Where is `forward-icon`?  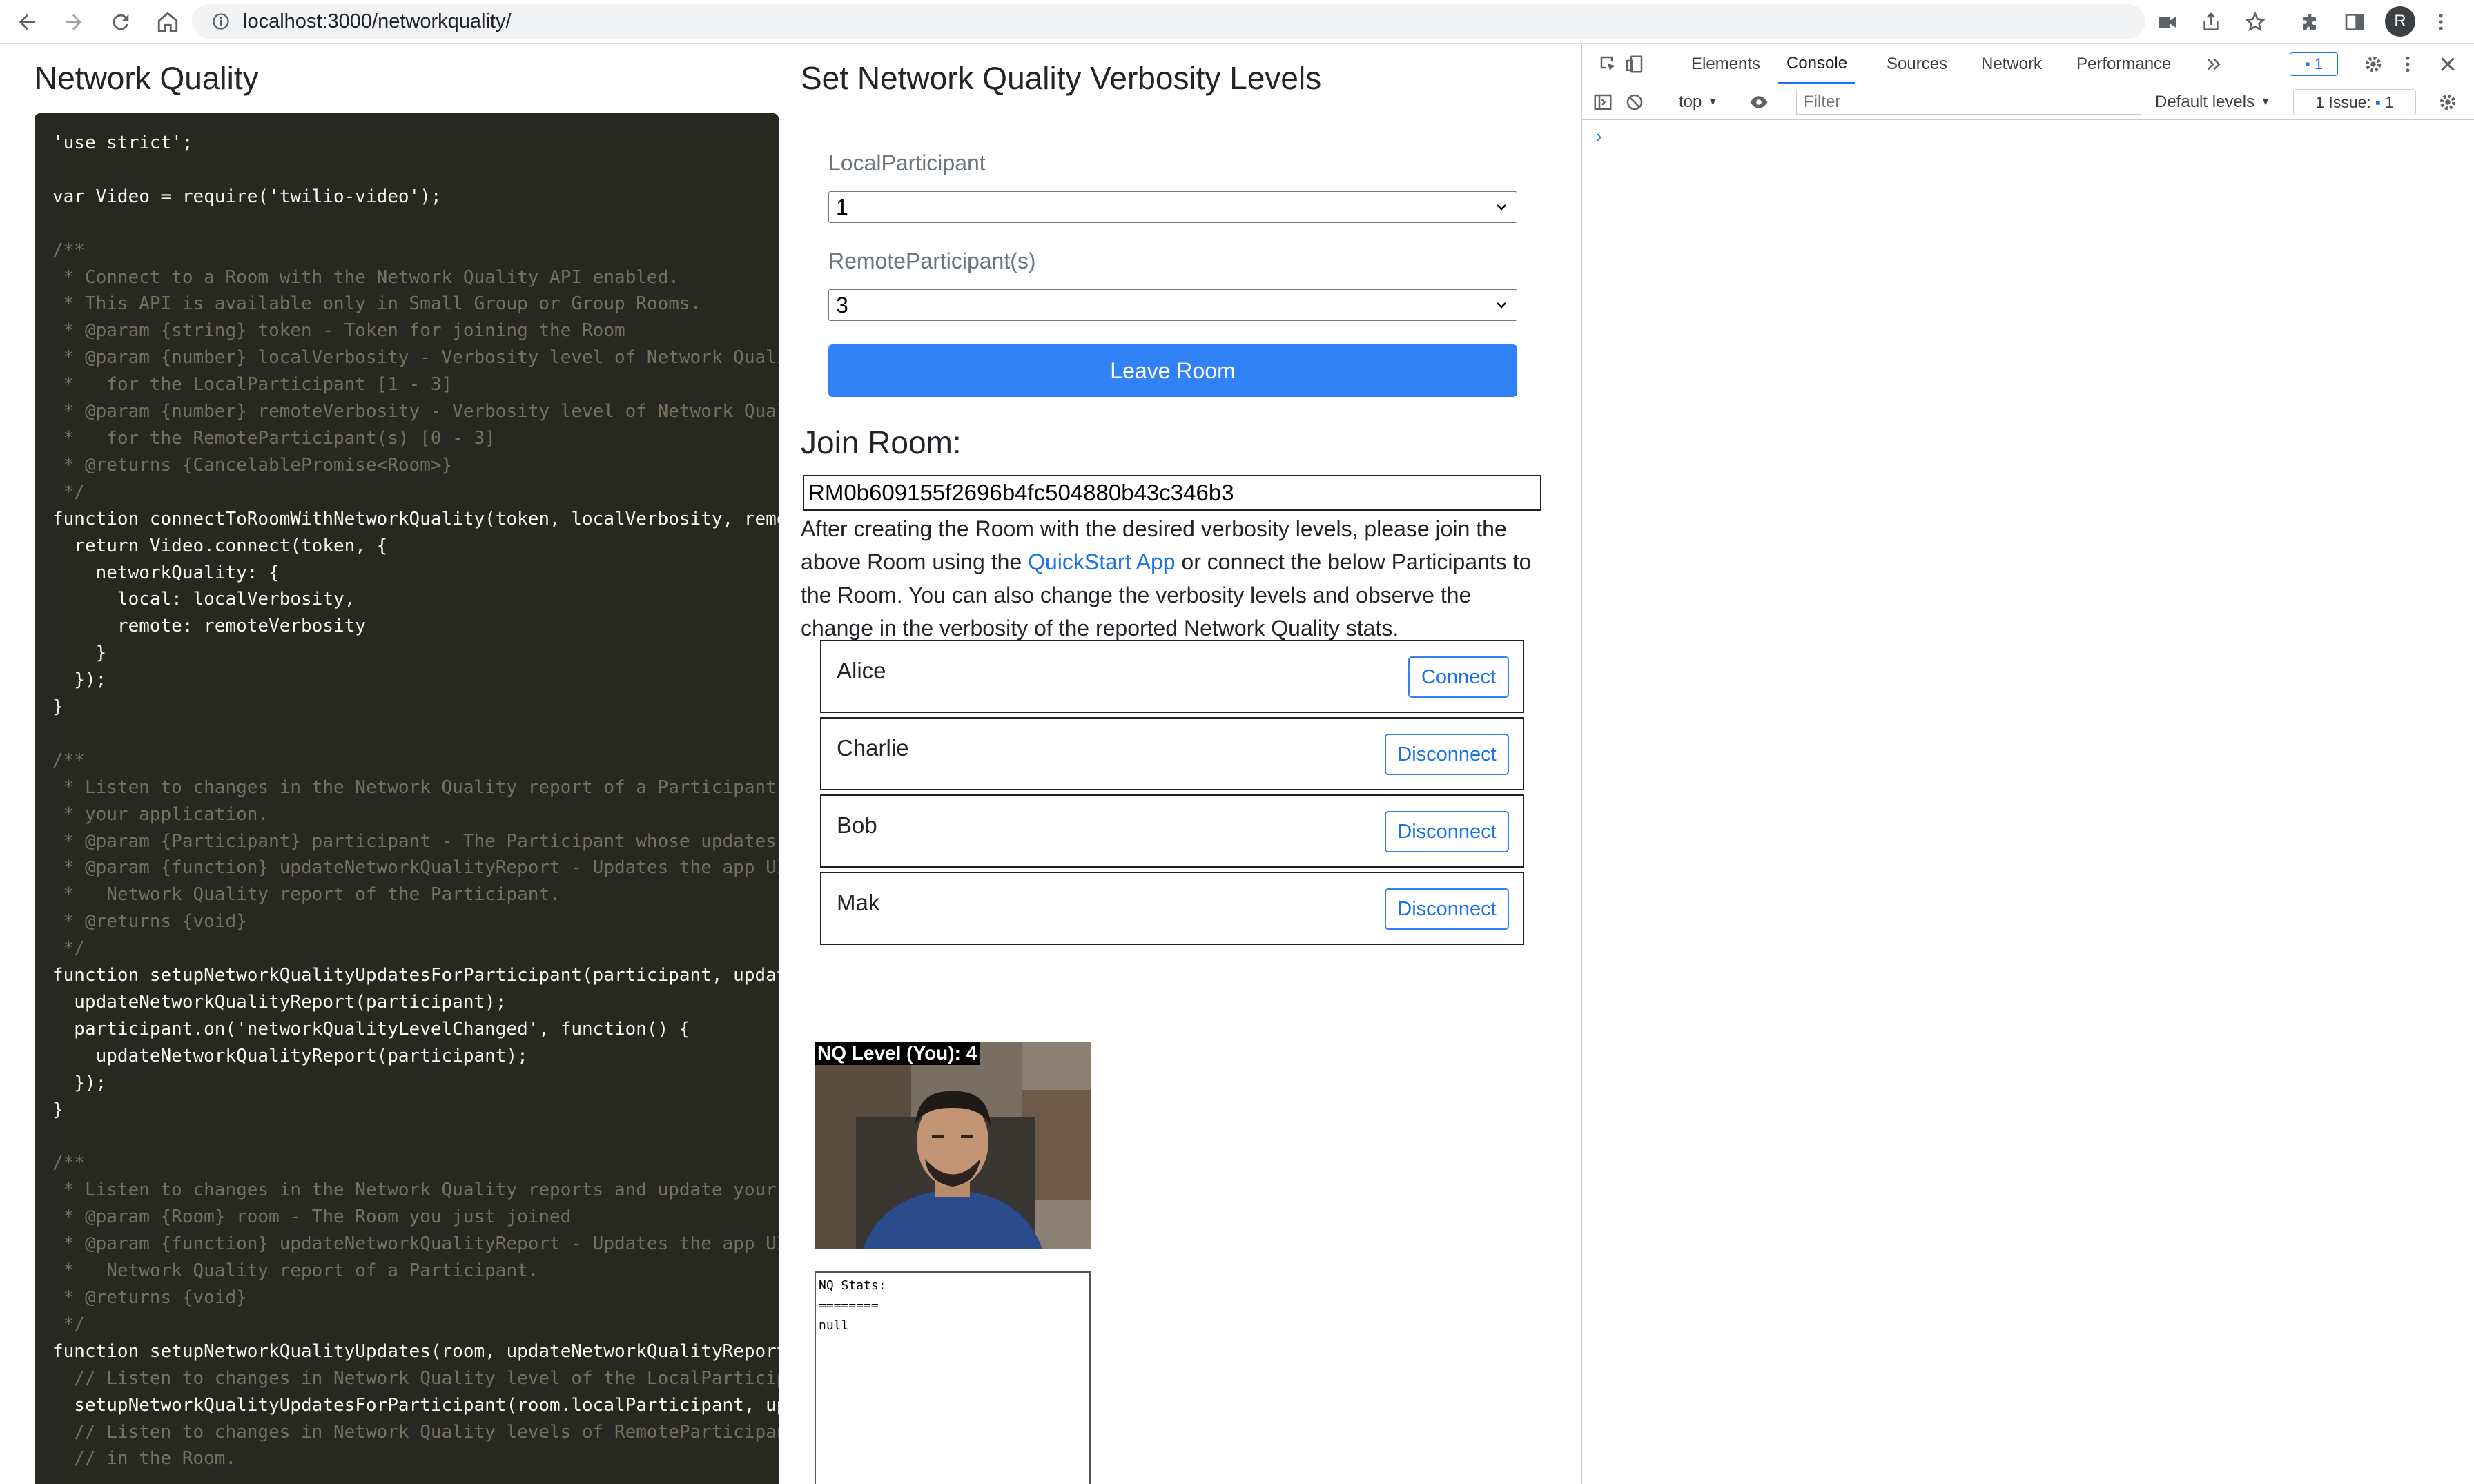
forward-icon is located at coordinates (74, 22).